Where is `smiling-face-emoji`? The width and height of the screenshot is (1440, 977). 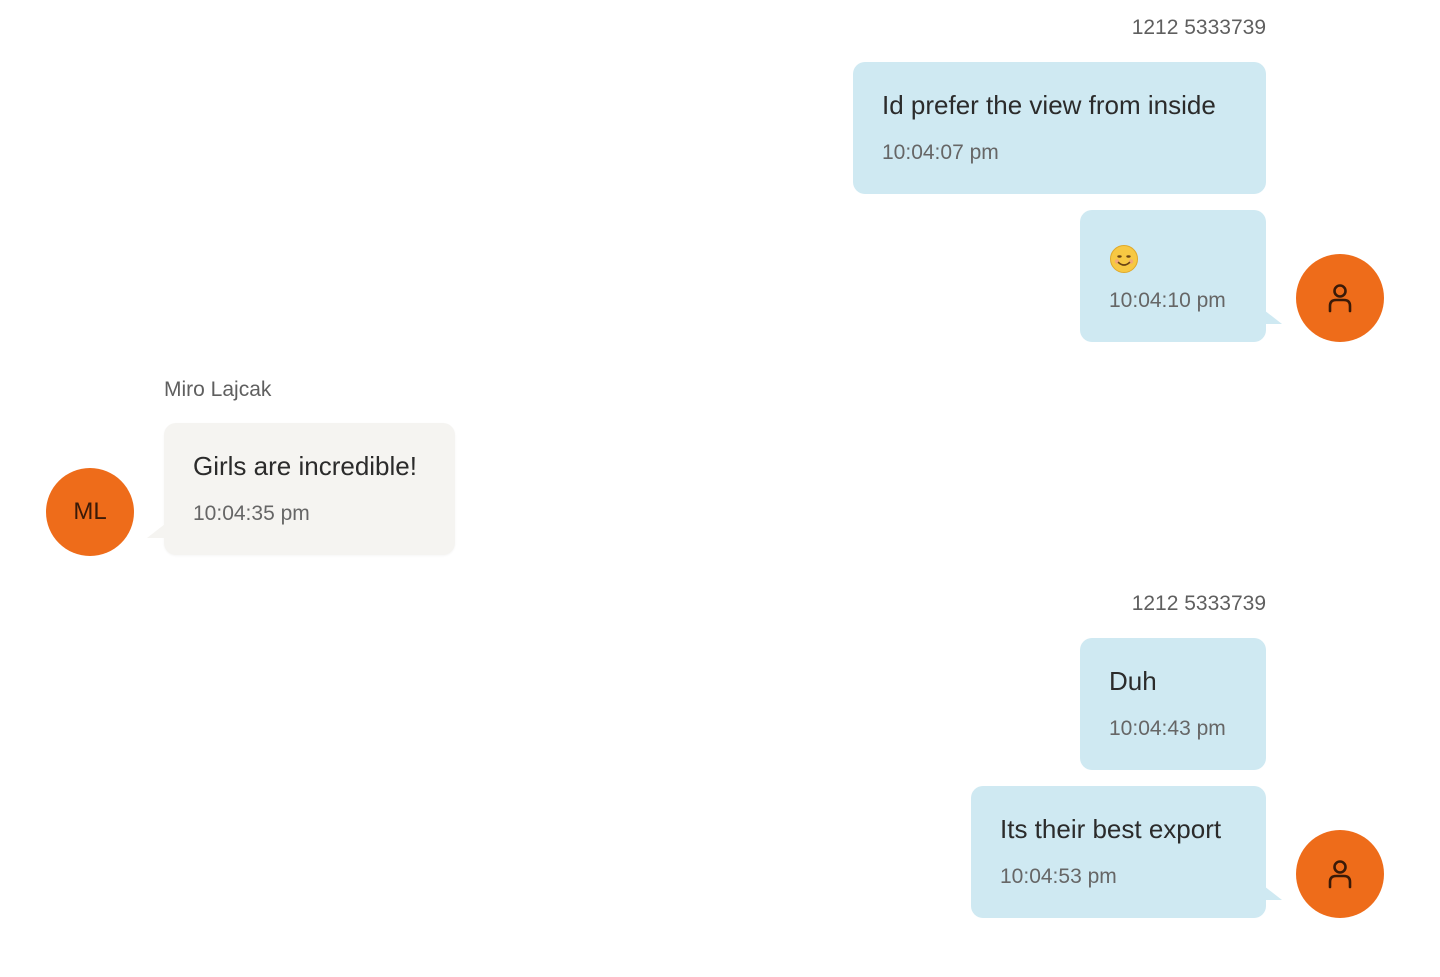
smiling-face-emoji is located at coordinates (1124, 259).